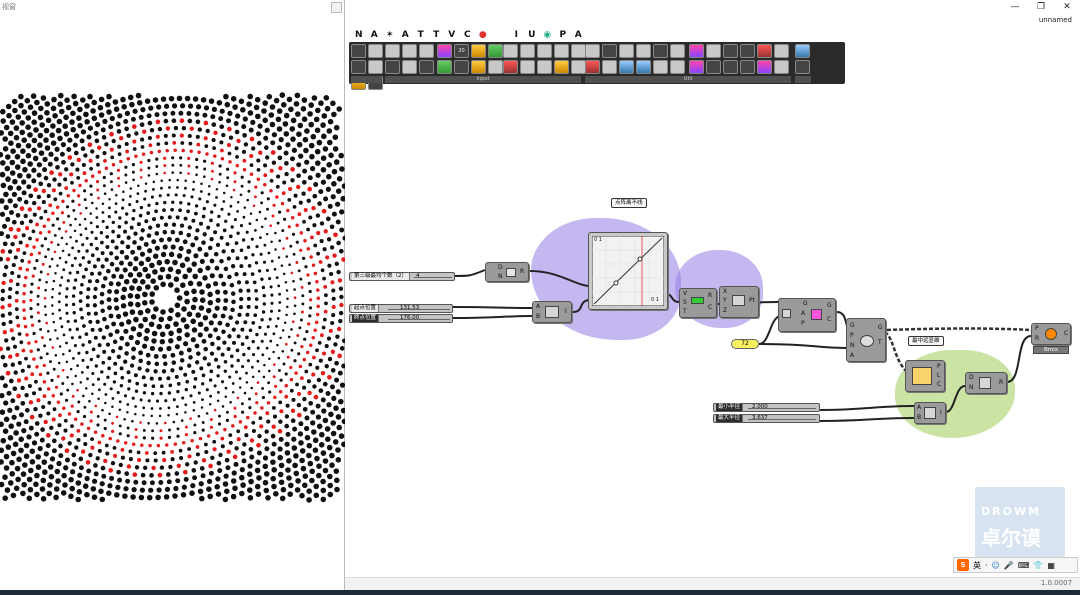  Describe the element at coordinates (452, 35) in the screenshot. I see `tab-mesh: V` at that location.